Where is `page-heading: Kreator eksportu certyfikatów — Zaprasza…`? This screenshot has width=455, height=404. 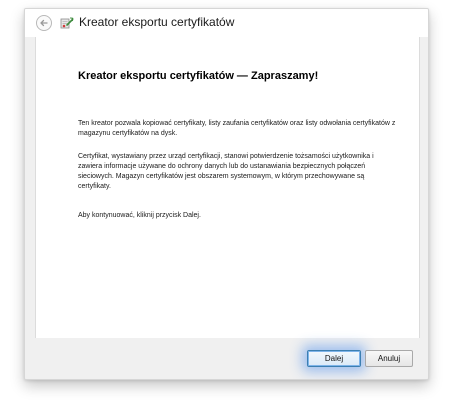 page-heading: Kreator eksportu certyfikatów — Zaprasza… is located at coordinates (198, 76).